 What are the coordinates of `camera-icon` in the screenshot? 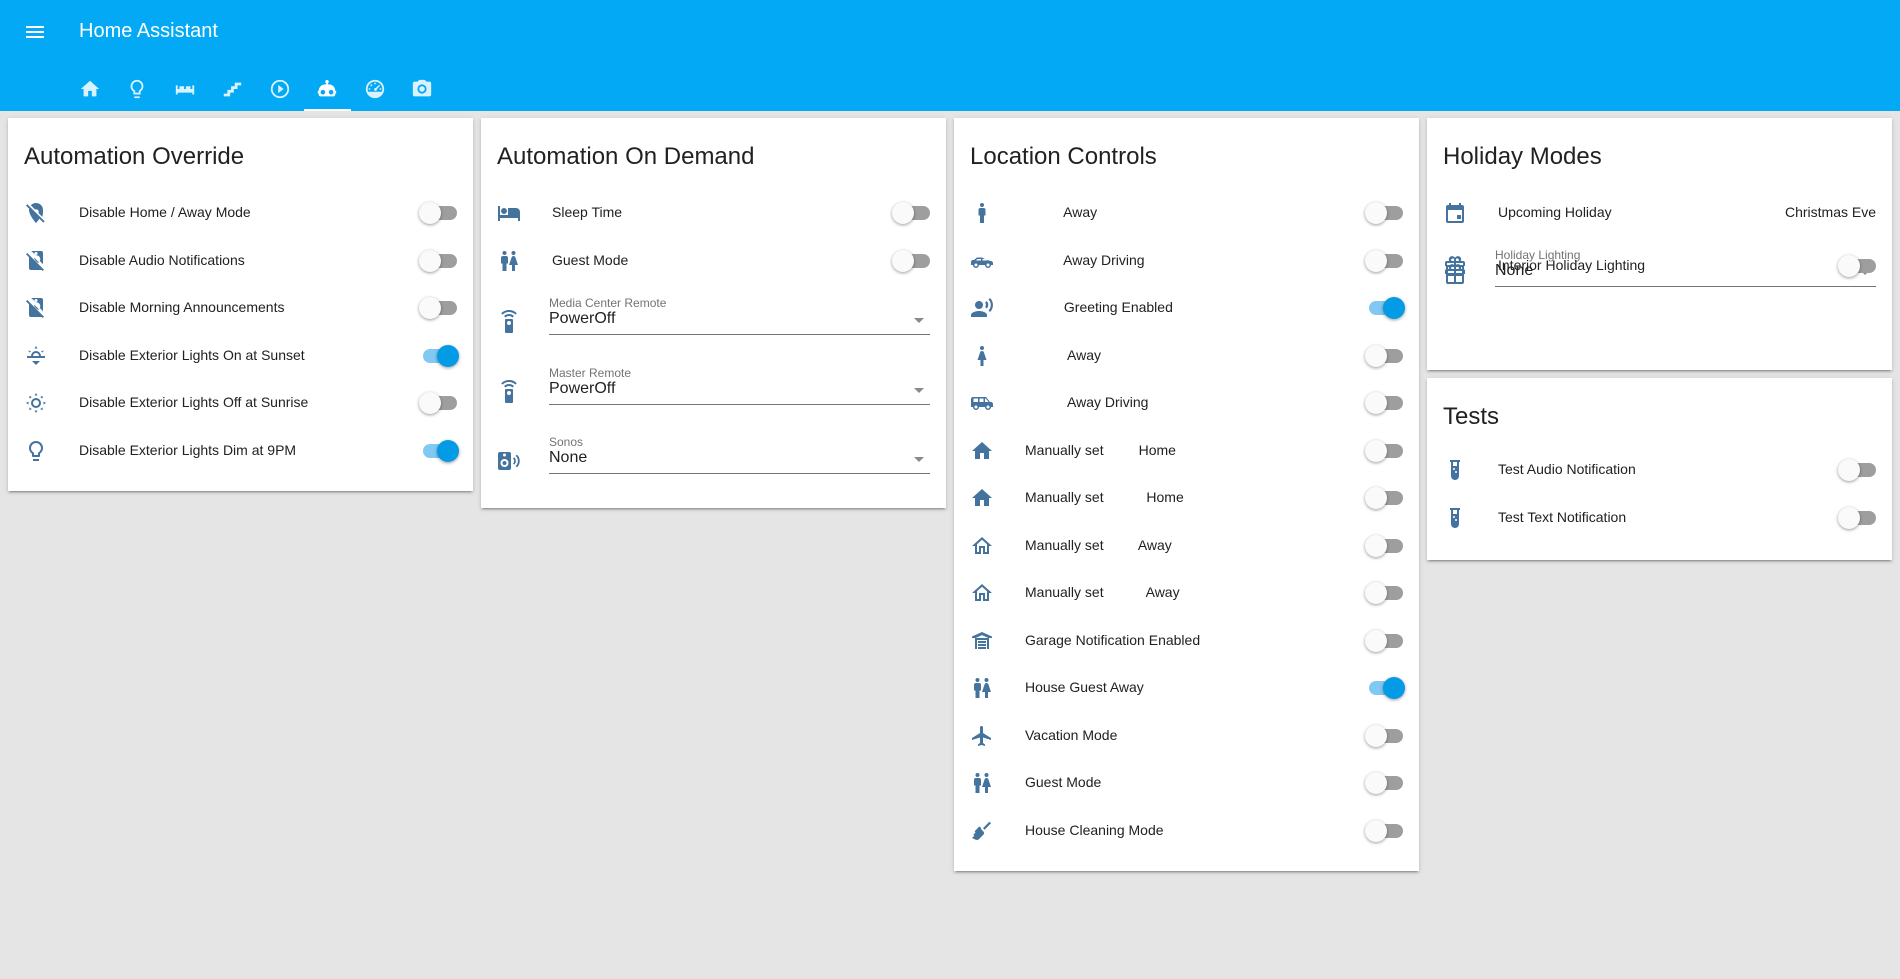 It's located at (422, 87).